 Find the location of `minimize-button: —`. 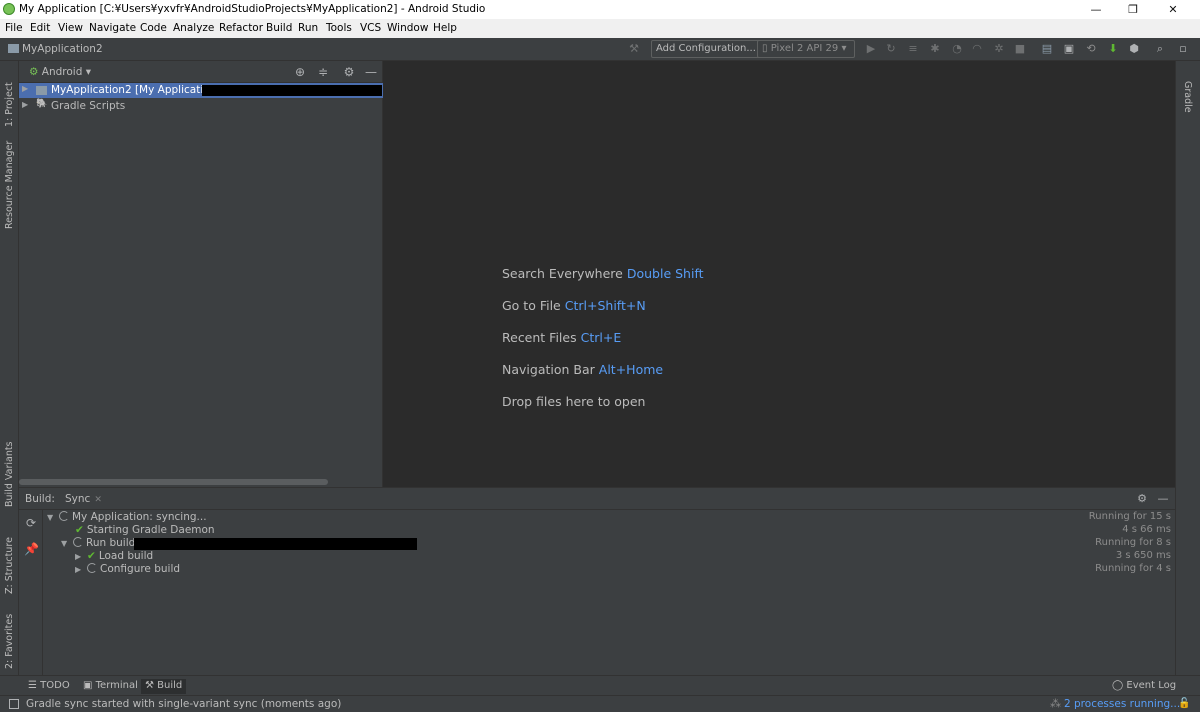

minimize-button: — is located at coordinates (1096, 9).